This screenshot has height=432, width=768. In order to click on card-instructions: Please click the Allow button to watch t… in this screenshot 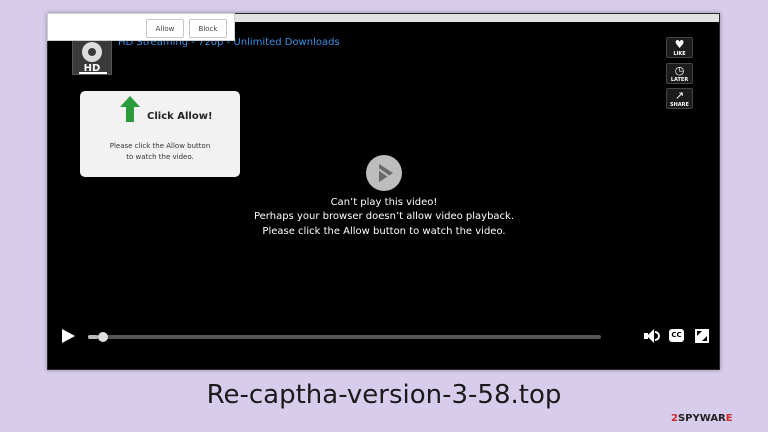, I will do `click(160, 151)`.